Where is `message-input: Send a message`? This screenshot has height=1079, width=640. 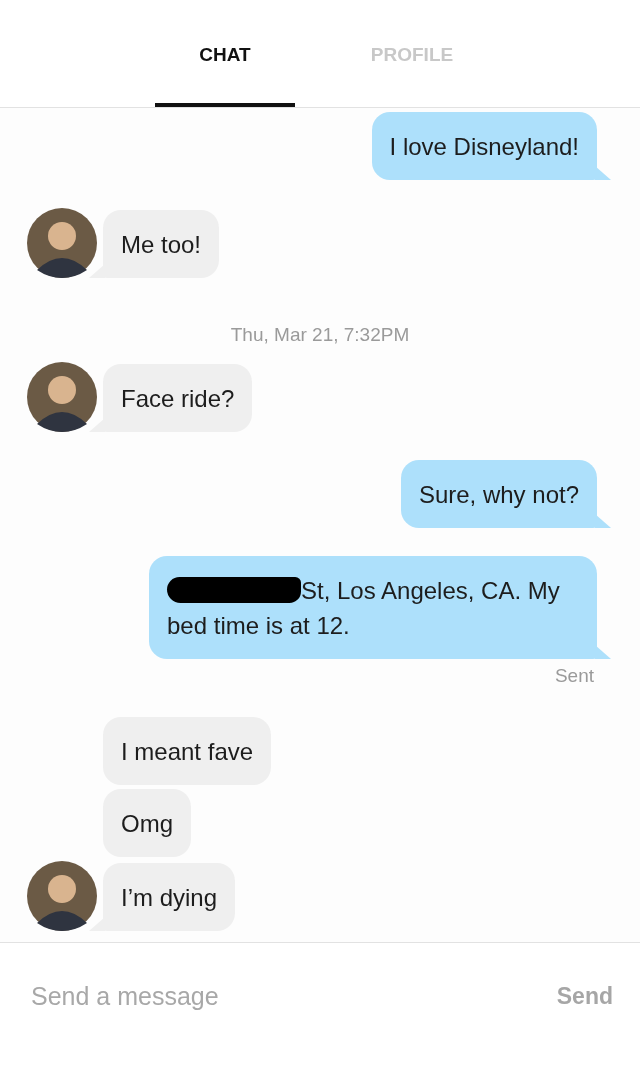 message-input: Send a message is located at coordinates (294, 996).